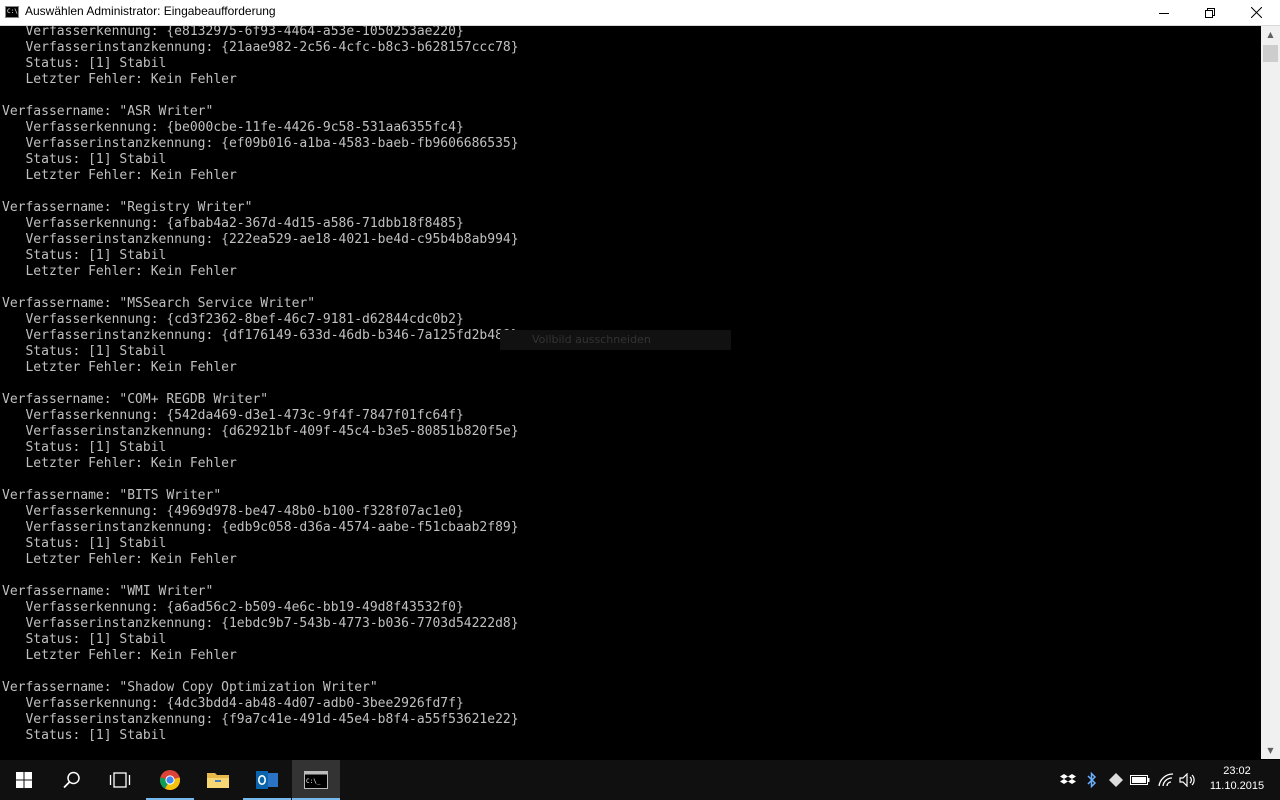 This screenshot has height=800, width=1280. I want to click on dropbox-icon, so click(1068, 779).